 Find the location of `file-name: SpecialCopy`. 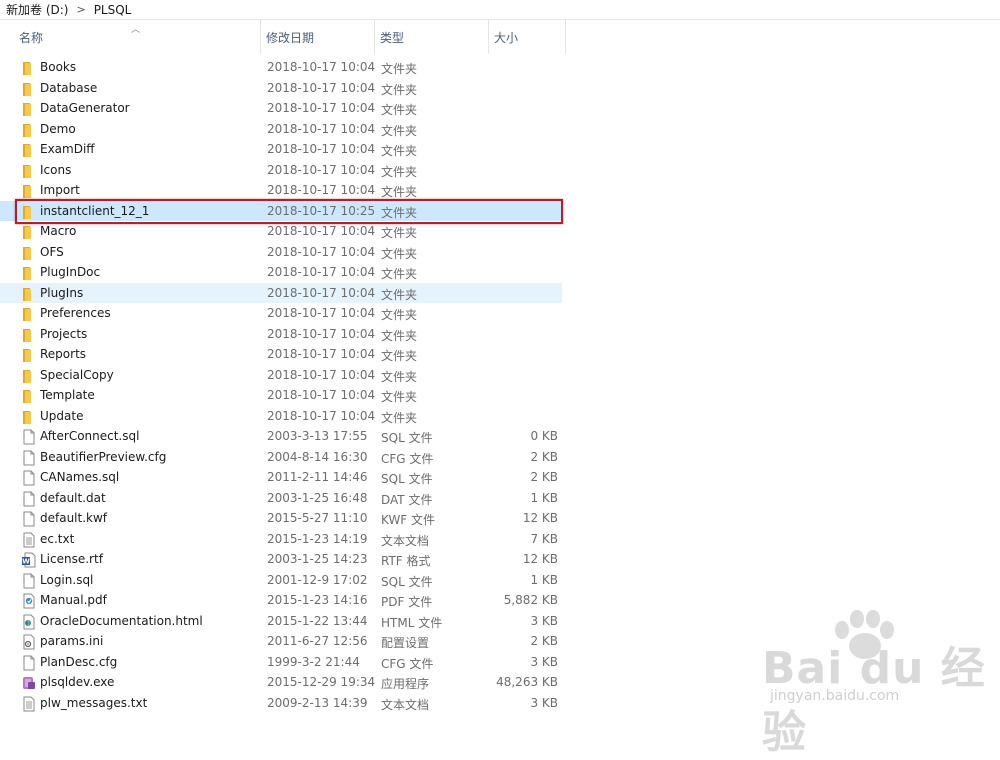

file-name: SpecialCopy is located at coordinates (77, 374).